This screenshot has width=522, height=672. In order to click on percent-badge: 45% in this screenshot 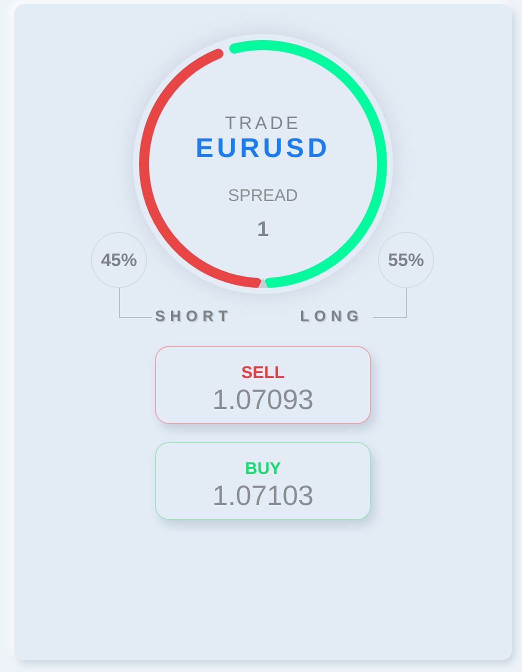, I will do `click(119, 260)`.